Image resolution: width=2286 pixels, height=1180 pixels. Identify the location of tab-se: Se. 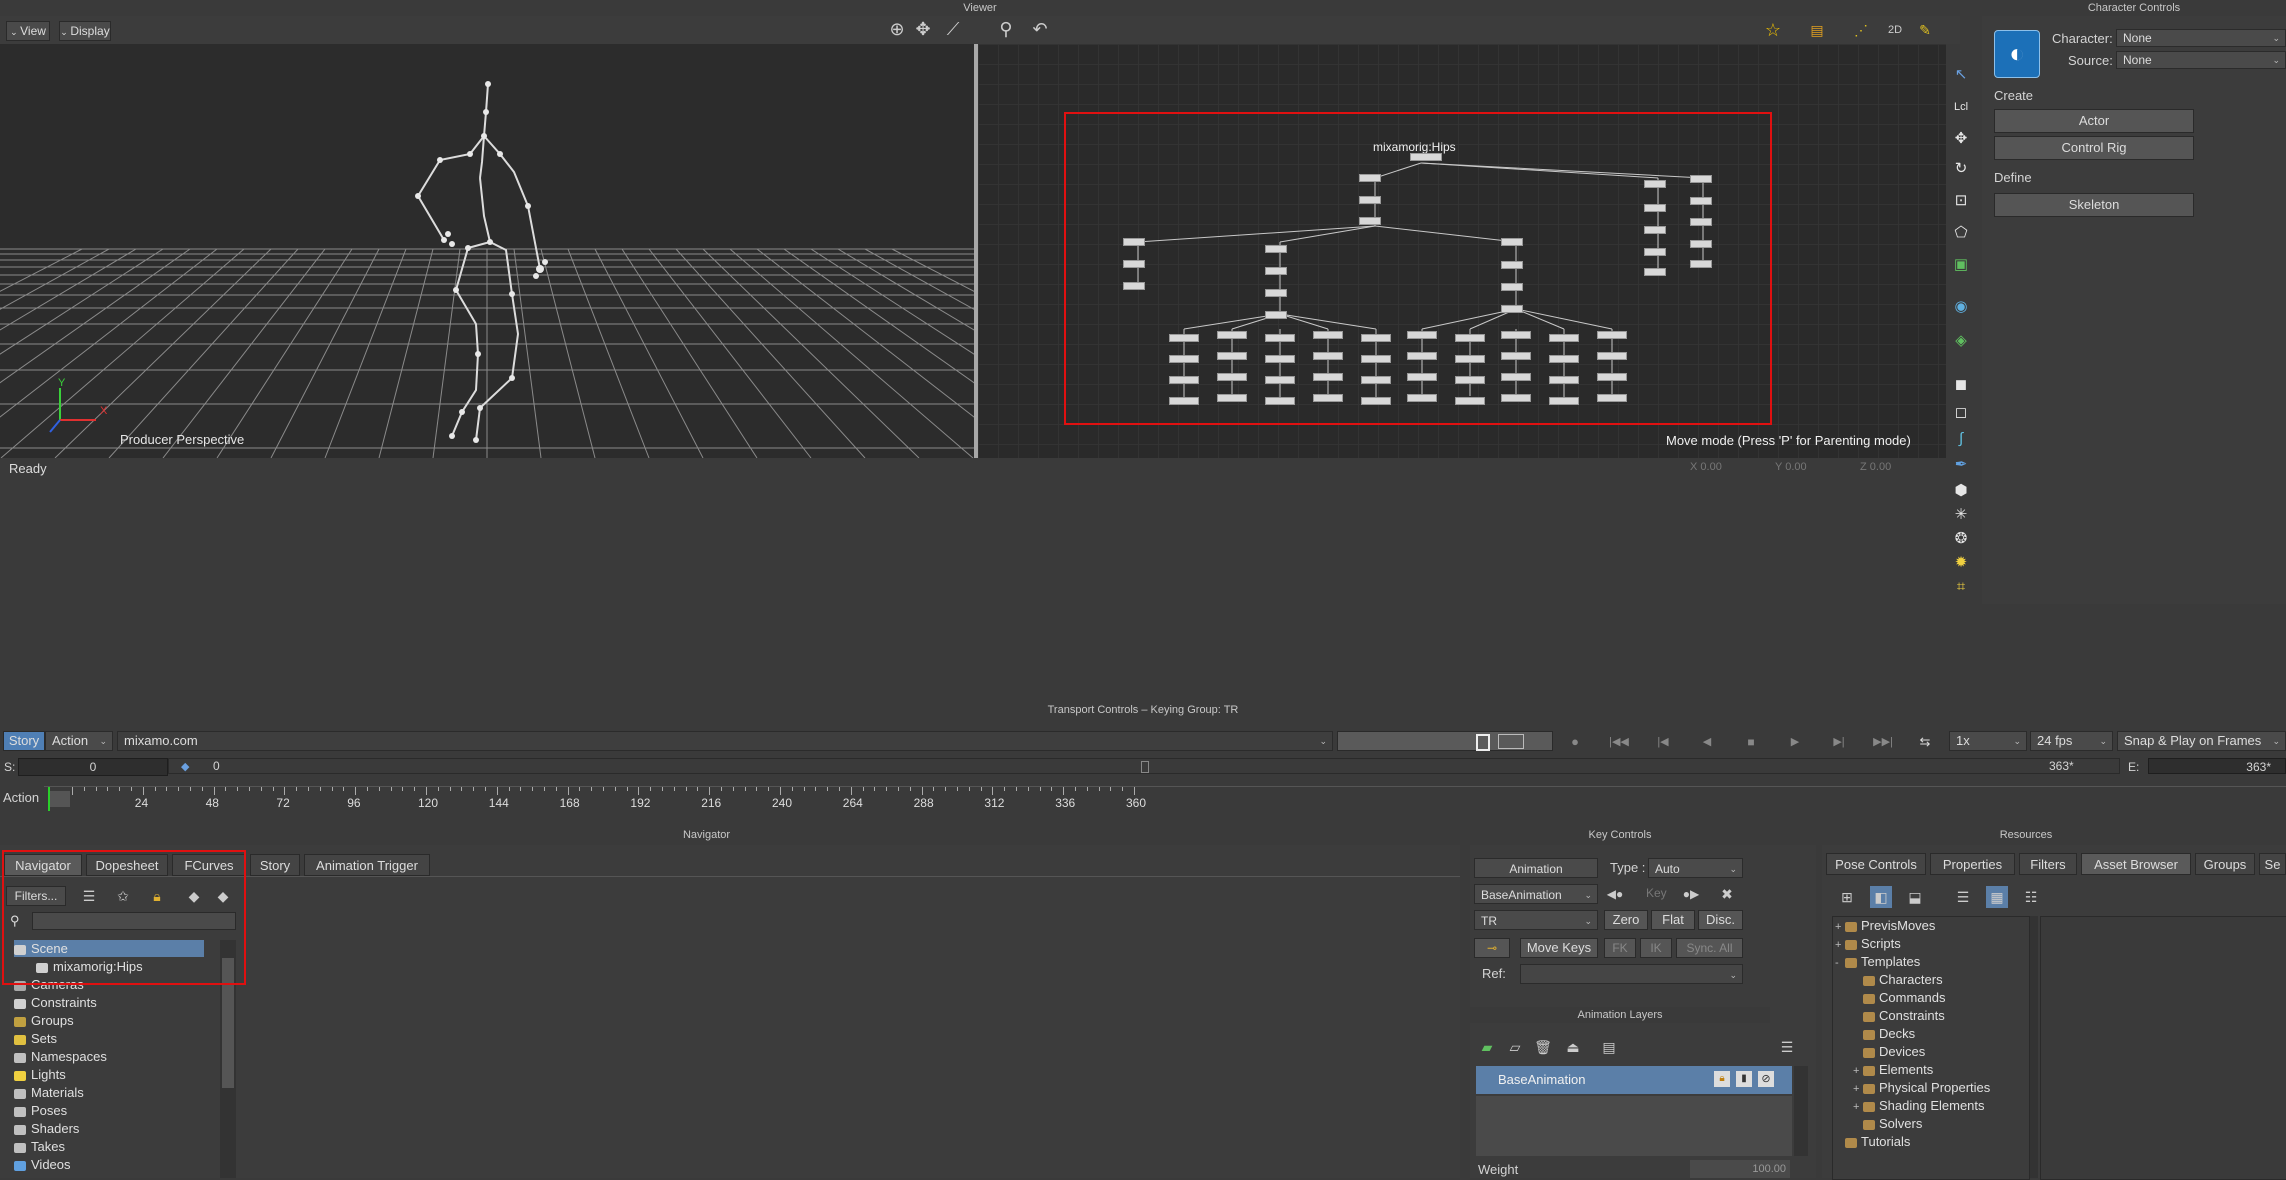
(2272, 864).